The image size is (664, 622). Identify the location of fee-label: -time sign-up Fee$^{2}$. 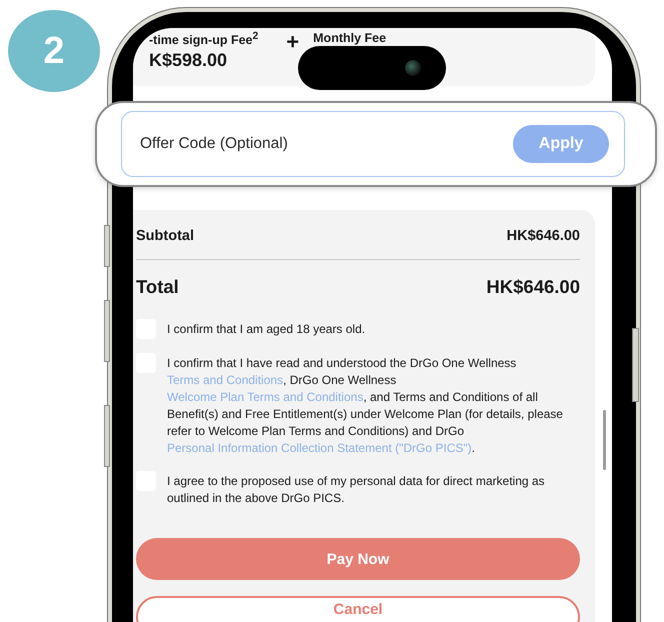
(203, 39).